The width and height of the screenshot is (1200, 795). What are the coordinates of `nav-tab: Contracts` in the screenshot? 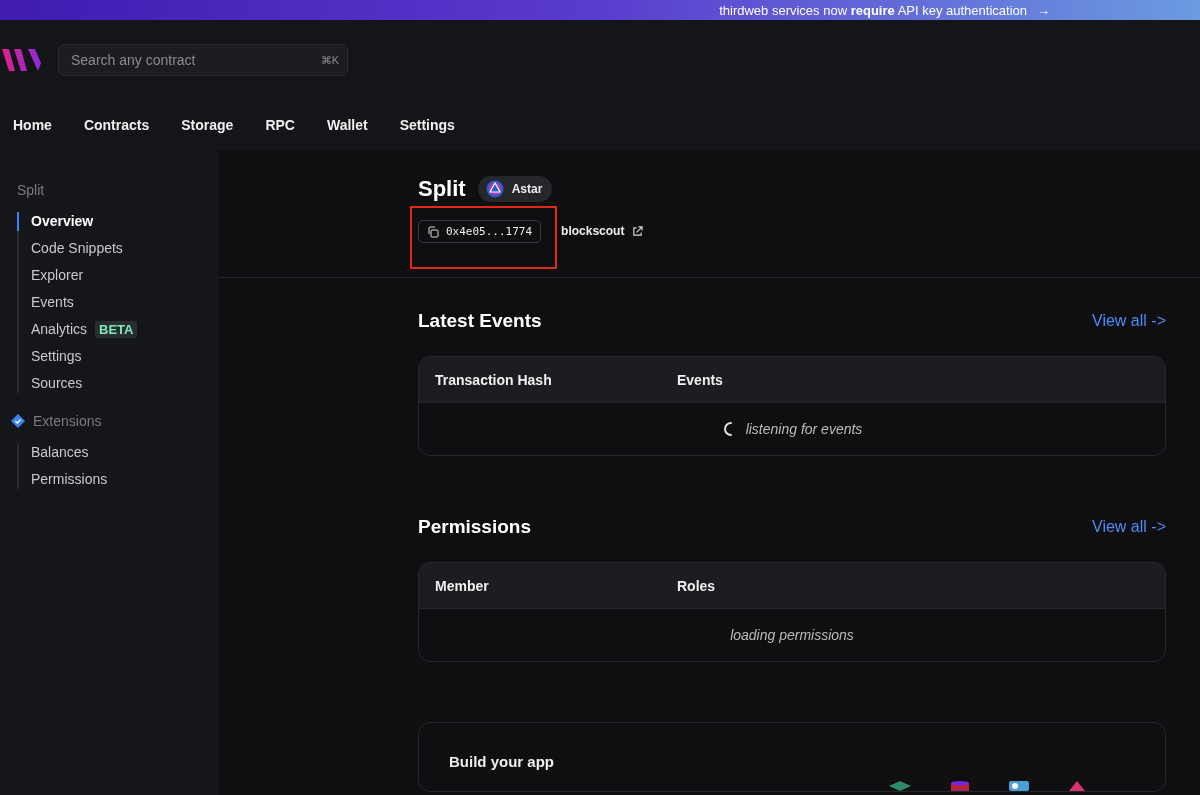 It's located at (116, 125).